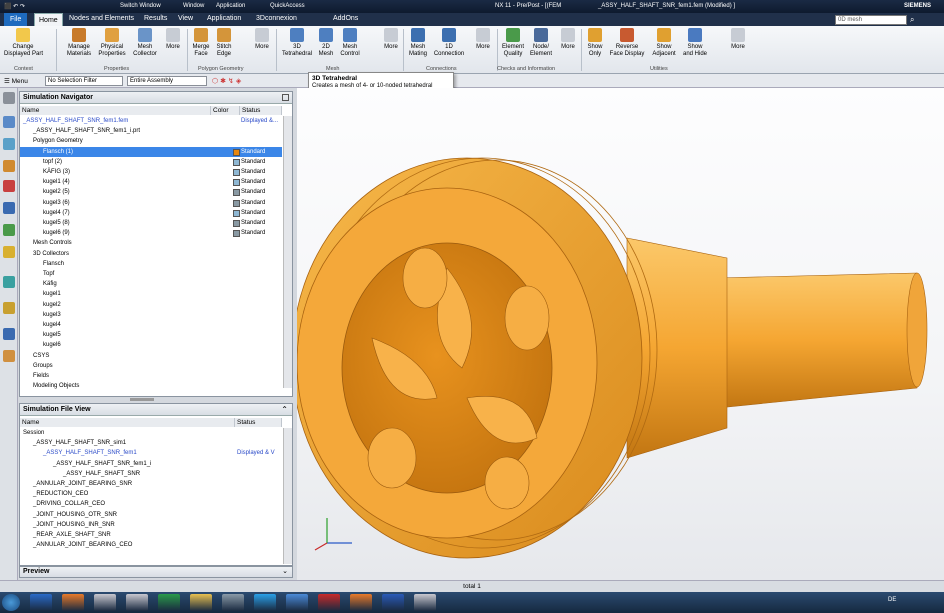 This screenshot has height=613, width=944. What do you see at coordinates (11, 602) in the screenshot?
I see `start-button` at bounding box center [11, 602].